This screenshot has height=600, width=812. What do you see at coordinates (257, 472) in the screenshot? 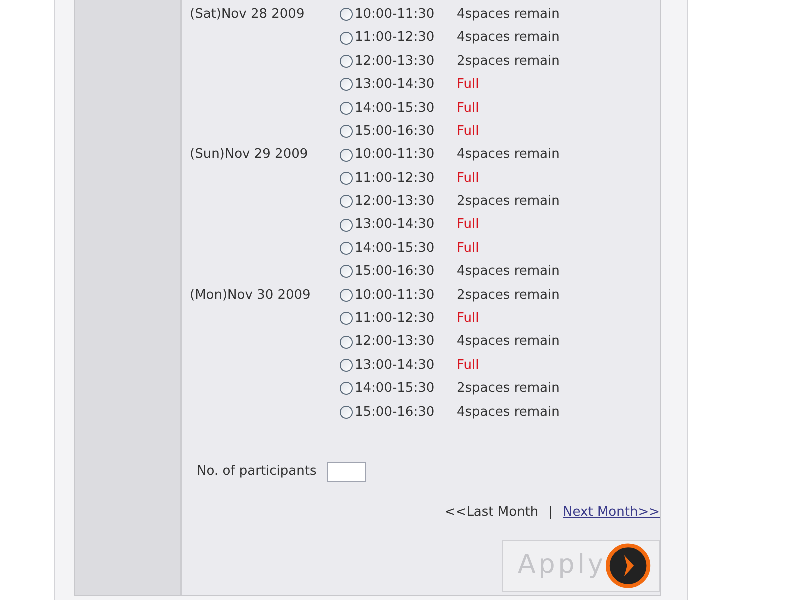
I see `participants-label: No. of participants` at bounding box center [257, 472].